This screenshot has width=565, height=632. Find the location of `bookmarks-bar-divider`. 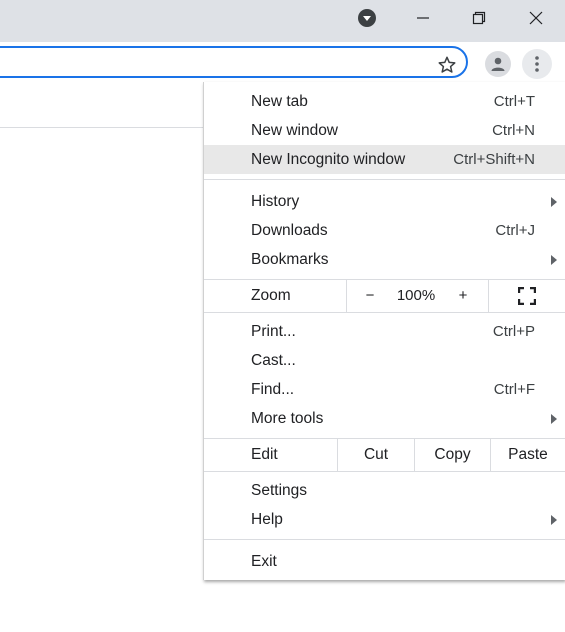

bookmarks-bar-divider is located at coordinates (102, 127).